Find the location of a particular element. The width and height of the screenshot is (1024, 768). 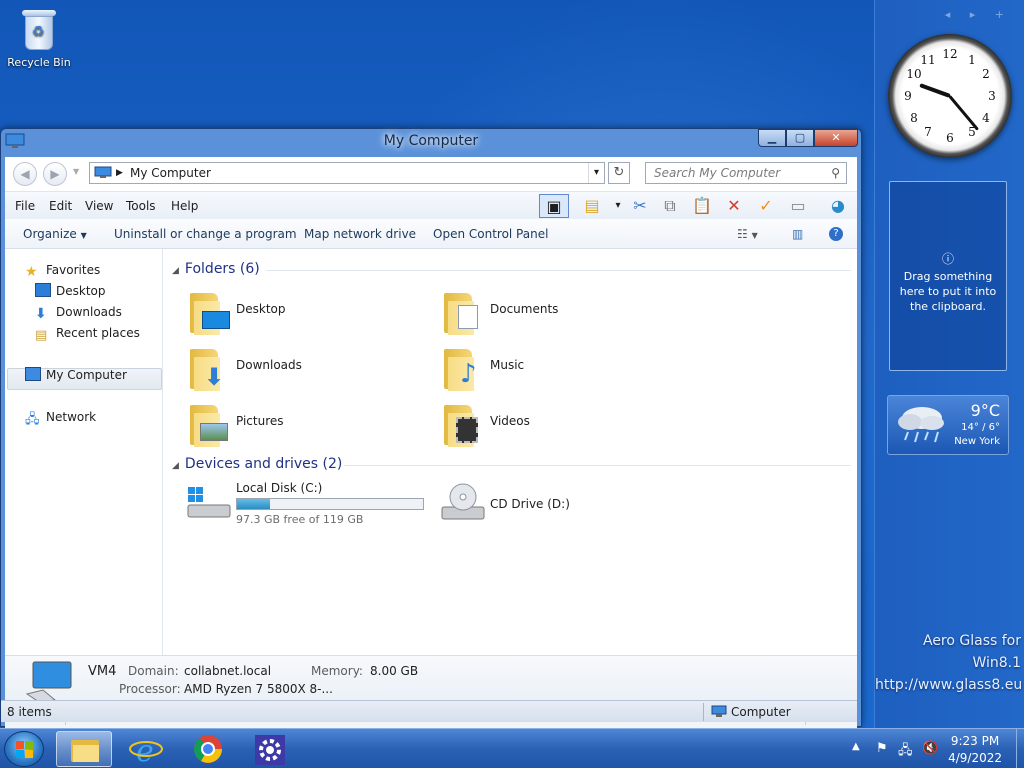

drive-c: Local Disk (C:) 97.3 GB free of 119 GB is located at coordinates (311, 505).